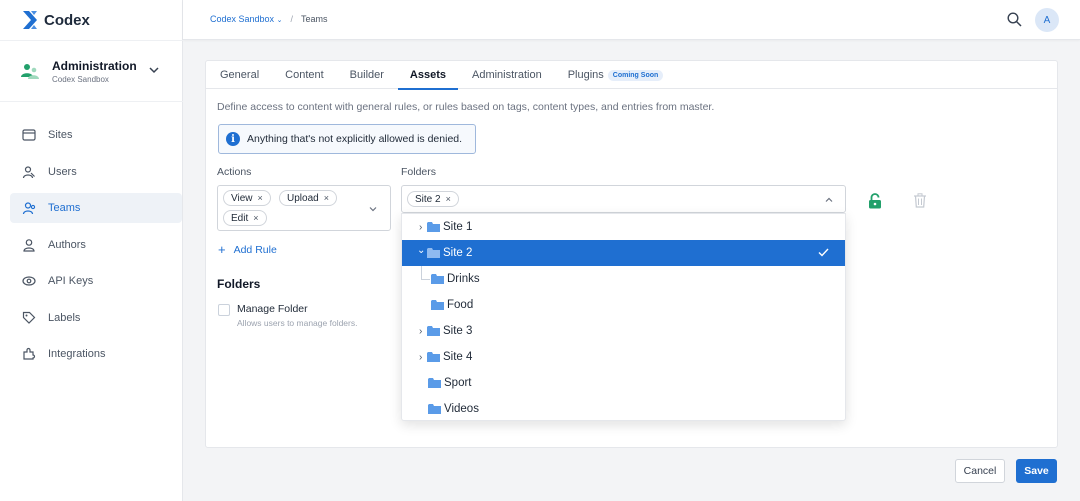  What do you see at coordinates (77, 354) in the screenshot?
I see `sidebar-item-label: Integrations` at bounding box center [77, 354].